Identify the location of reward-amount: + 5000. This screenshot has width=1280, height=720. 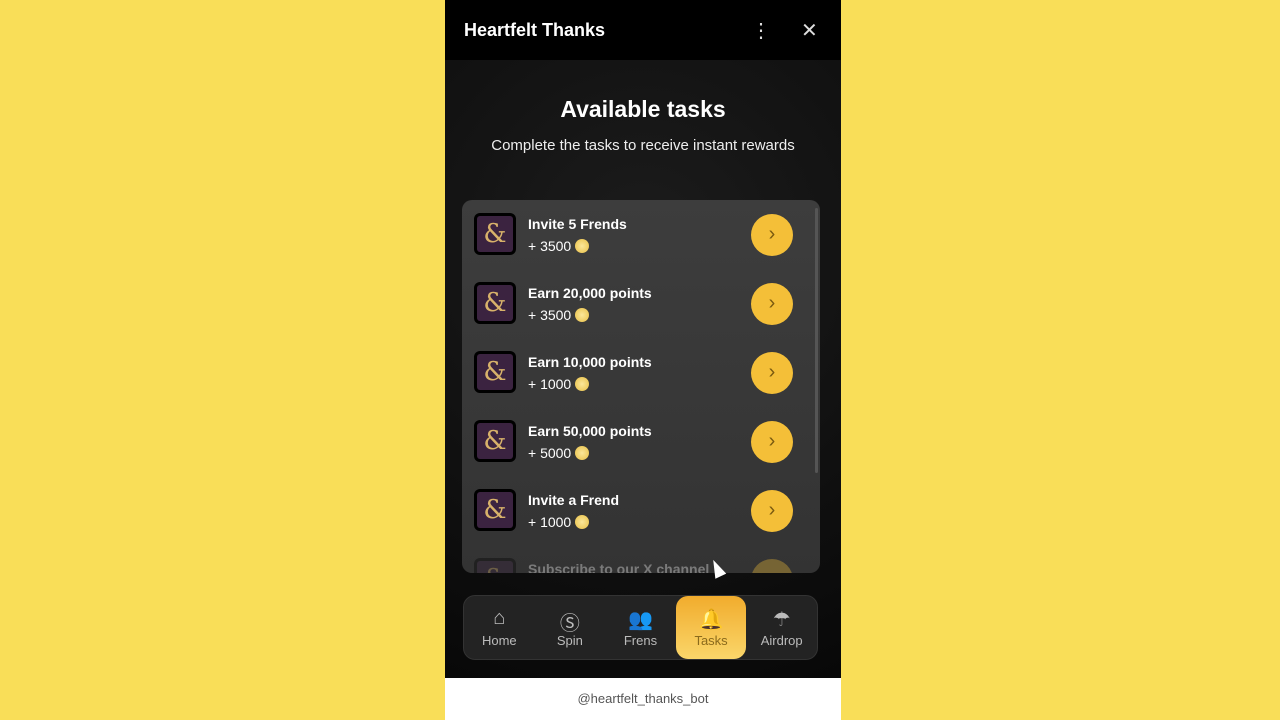
(550, 453).